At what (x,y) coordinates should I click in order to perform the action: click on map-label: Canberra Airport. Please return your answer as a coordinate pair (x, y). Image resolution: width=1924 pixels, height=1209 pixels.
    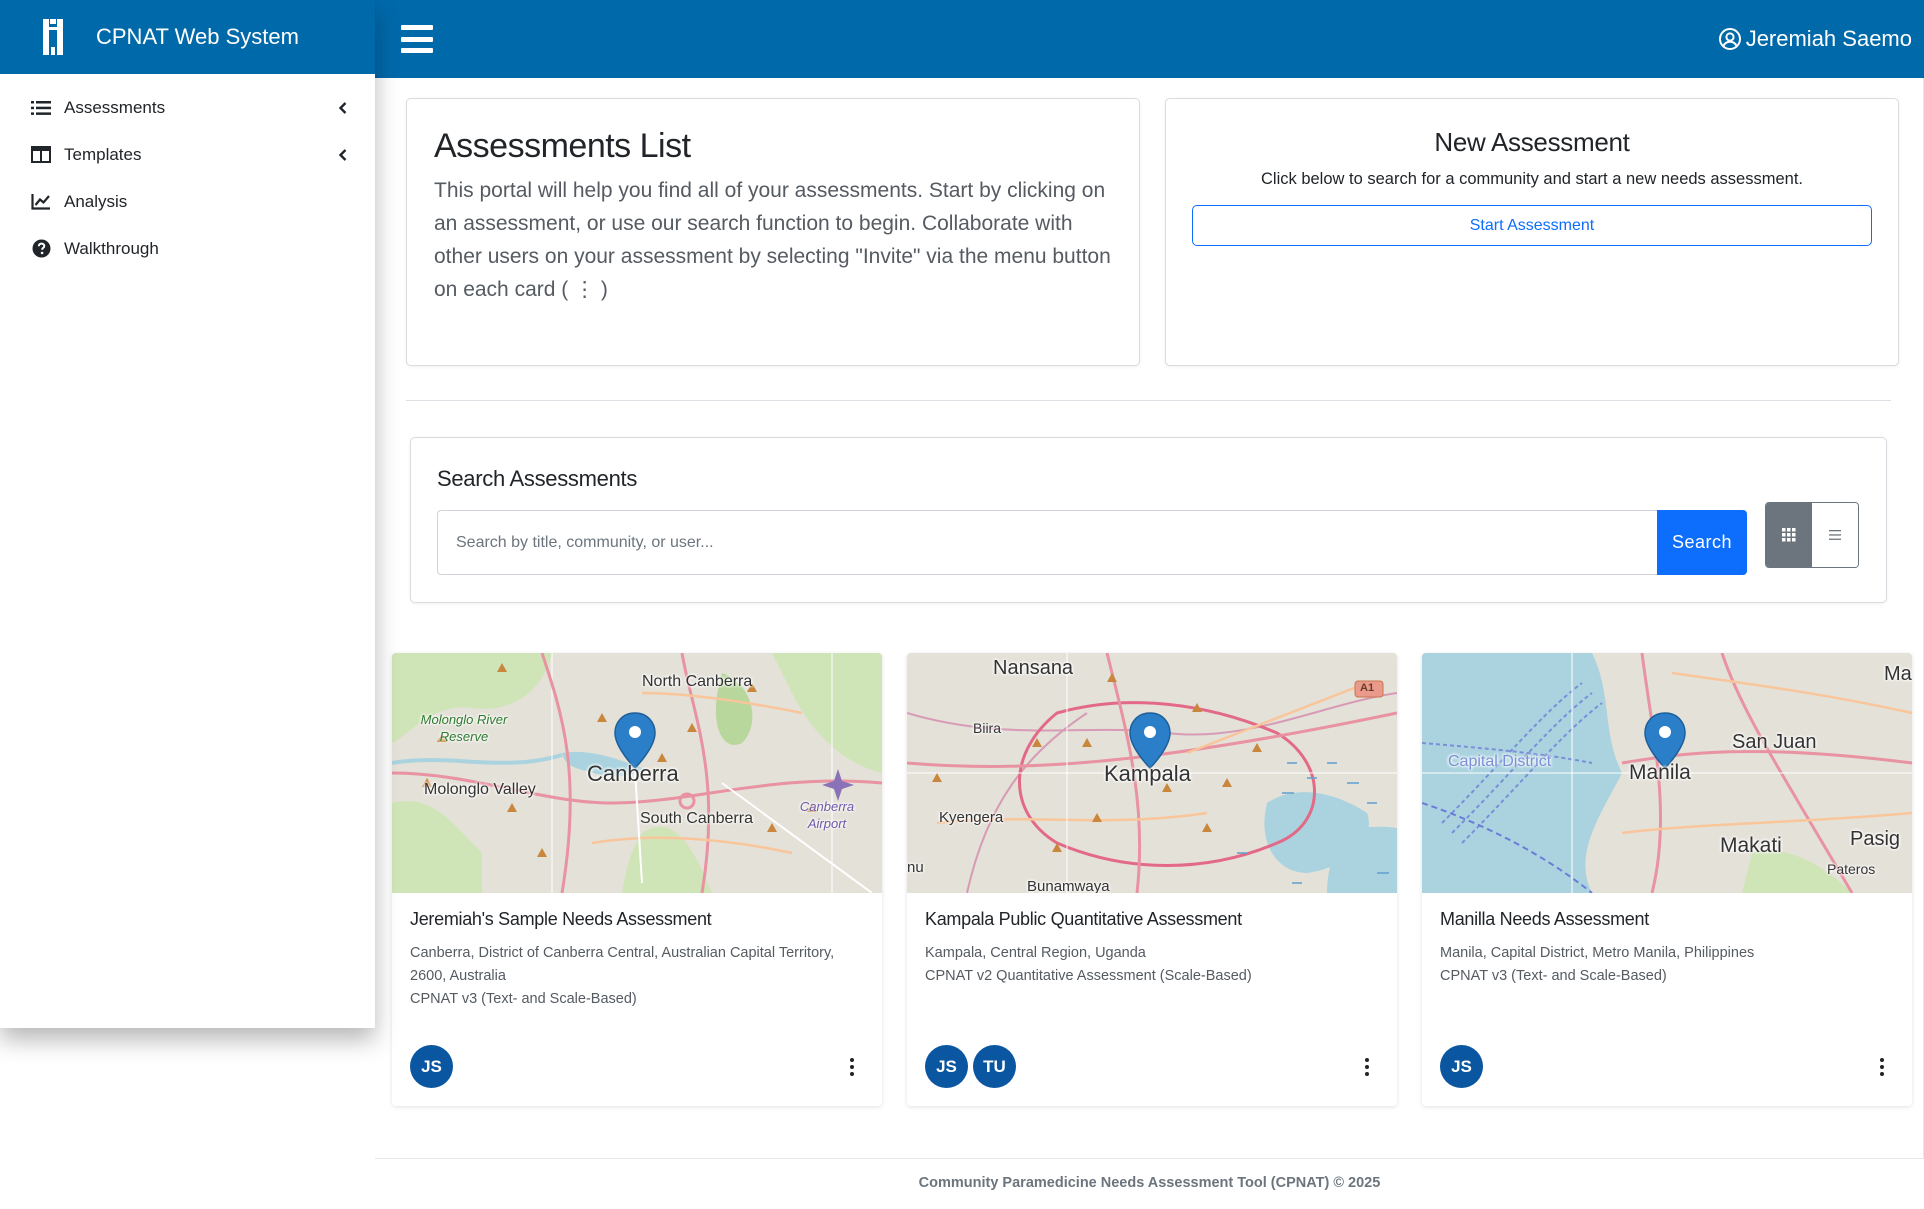
    Looking at the image, I should click on (827, 815).